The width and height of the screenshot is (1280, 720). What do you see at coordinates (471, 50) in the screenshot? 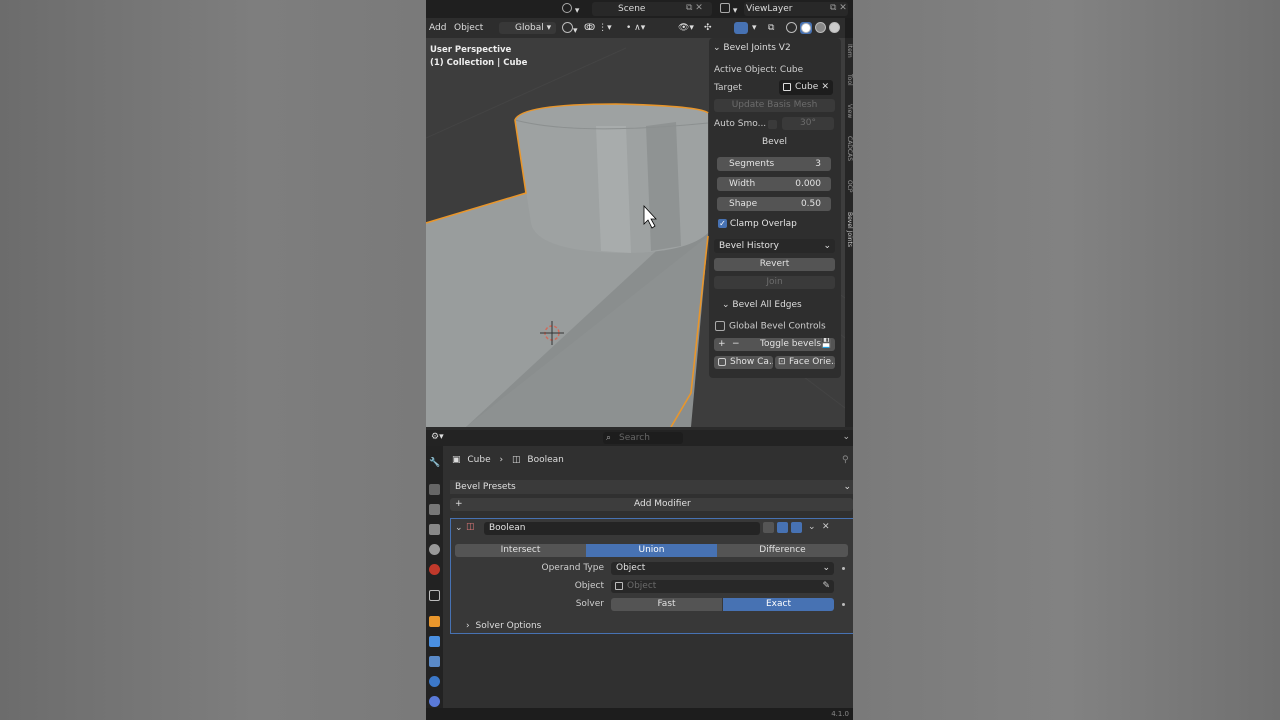
I see `view-name: User Perspective` at bounding box center [471, 50].